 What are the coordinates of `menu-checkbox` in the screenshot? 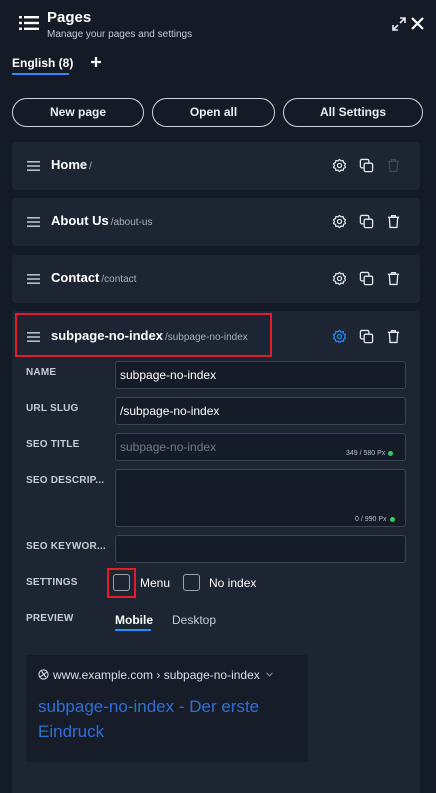 It's located at (121, 582).